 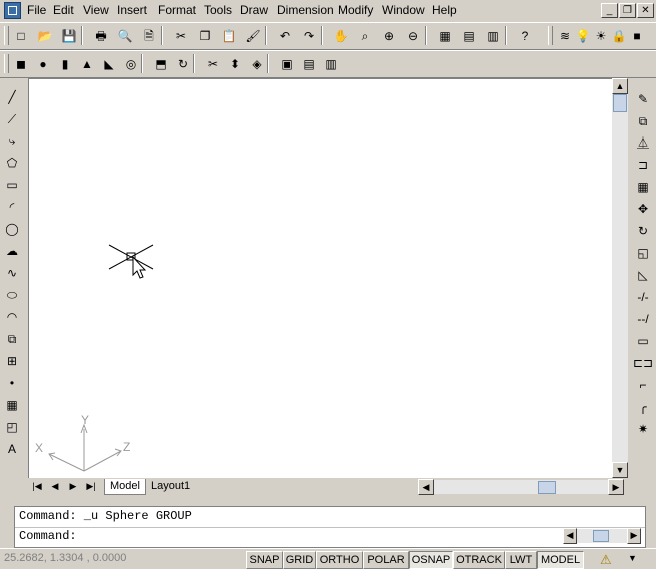 What do you see at coordinates (643, 319) in the screenshot?
I see `extend-icon: --/` at bounding box center [643, 319].